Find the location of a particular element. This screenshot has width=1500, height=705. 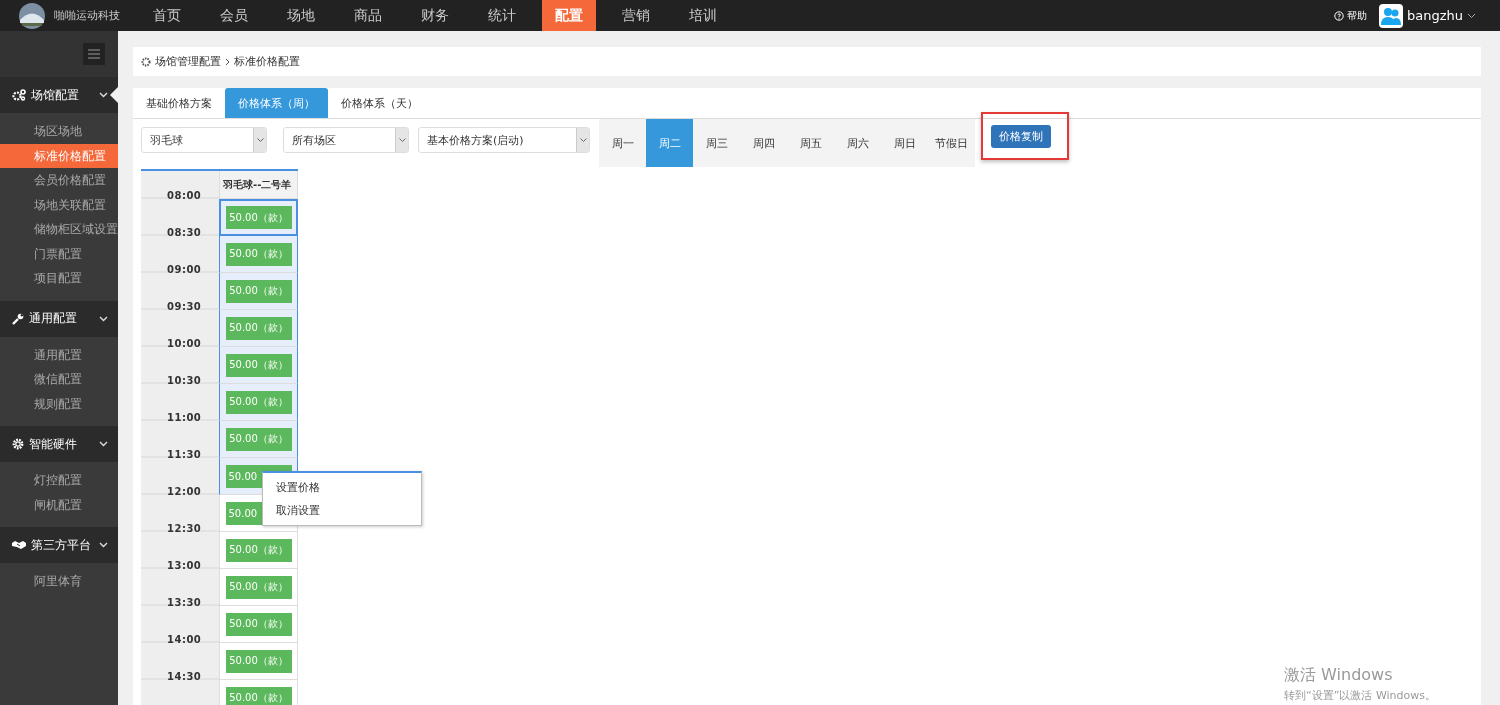

court-header: 羽毛球--二号羊 is located at coordinates (258, 185).